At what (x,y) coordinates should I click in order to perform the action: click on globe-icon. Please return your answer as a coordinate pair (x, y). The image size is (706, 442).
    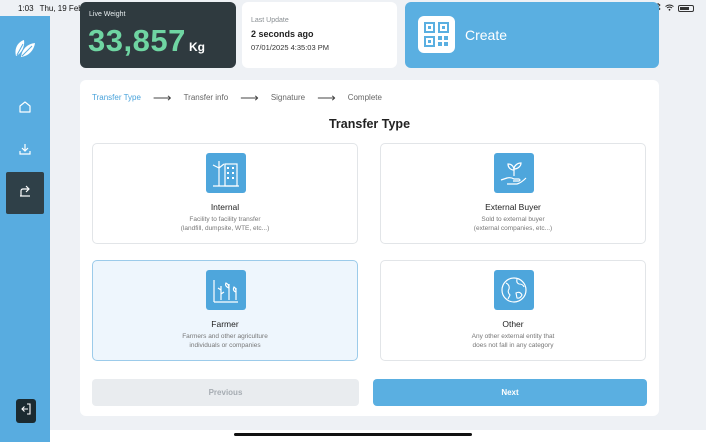
    Looking at the image, I should click on (514, 290).